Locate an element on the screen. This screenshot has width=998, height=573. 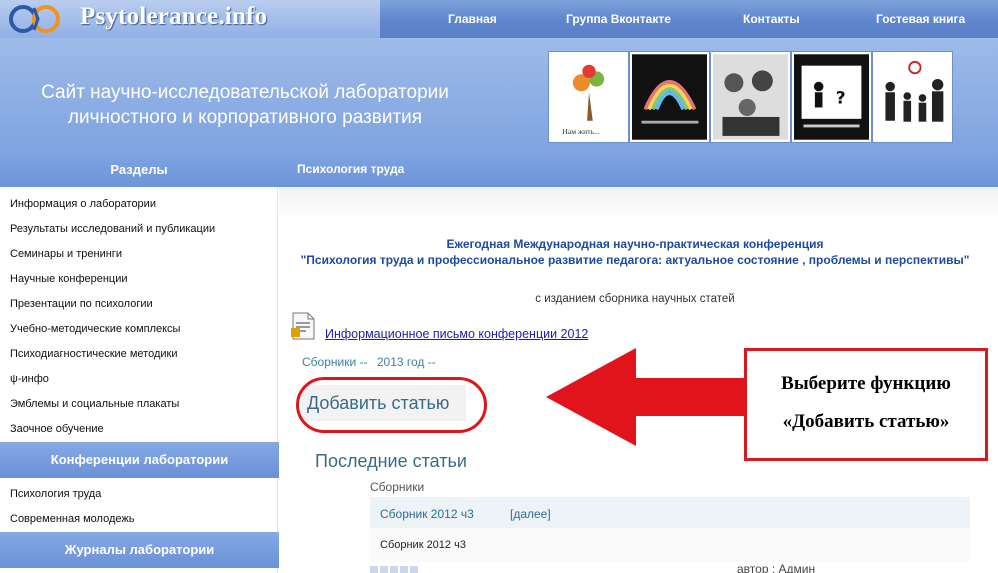
thumb-question: ? is located at coordinates (831, 97).